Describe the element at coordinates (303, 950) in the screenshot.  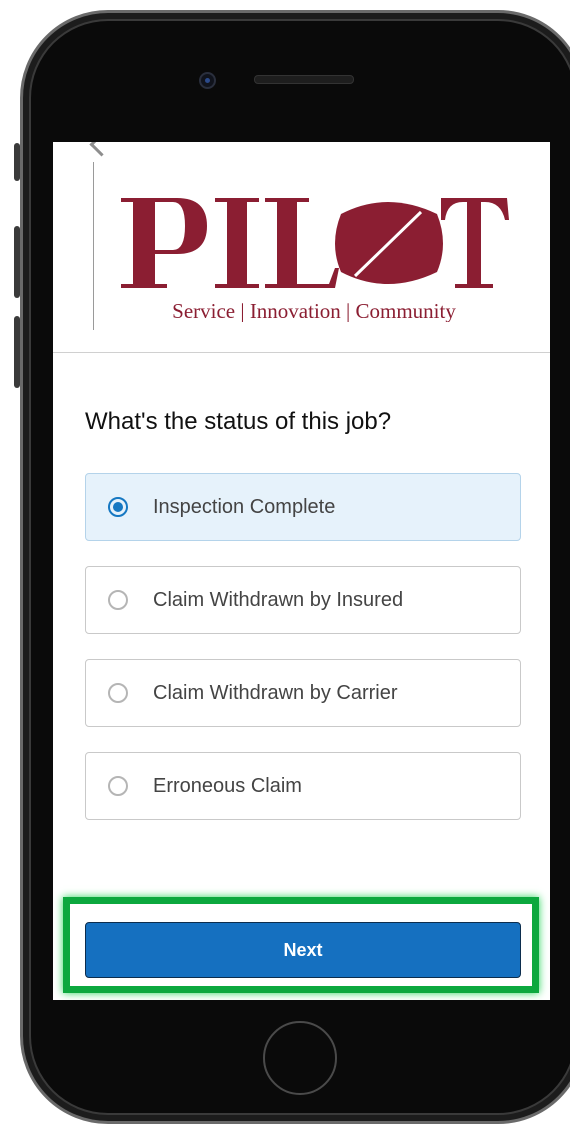
I see `next-button: Next` at that location.